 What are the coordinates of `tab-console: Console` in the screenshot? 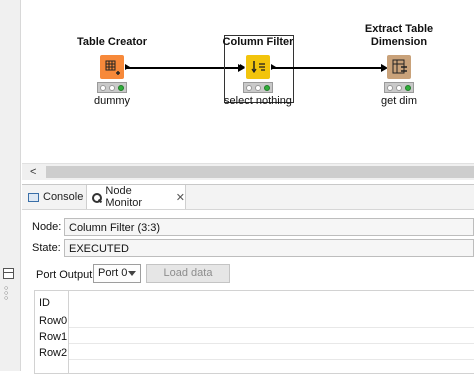 It's located at (57, 197).